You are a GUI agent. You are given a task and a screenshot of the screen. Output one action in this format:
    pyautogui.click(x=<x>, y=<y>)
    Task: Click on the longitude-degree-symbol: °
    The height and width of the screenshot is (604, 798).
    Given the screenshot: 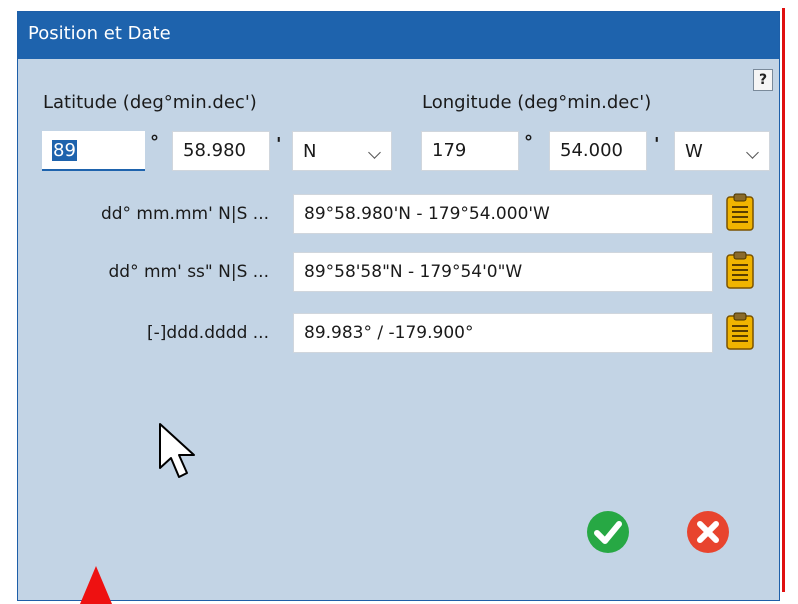 What is the action you would take?
    pyautogui.click(x=528, y=142)
    